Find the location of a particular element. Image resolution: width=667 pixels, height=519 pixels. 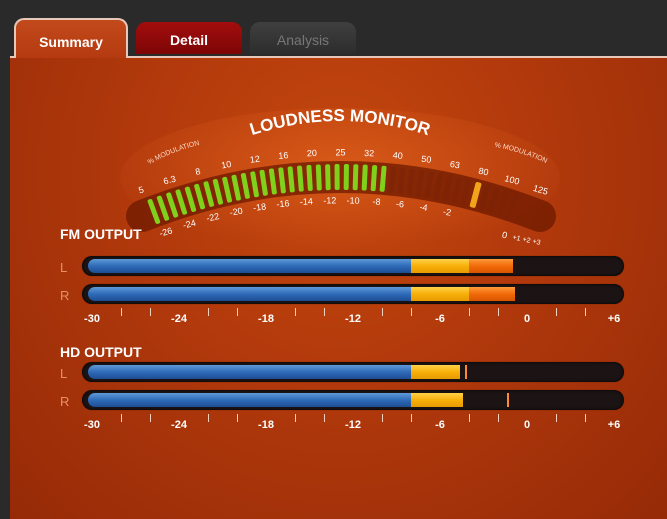

gauge-db-label: +1 is located at coordinates (517, 238).